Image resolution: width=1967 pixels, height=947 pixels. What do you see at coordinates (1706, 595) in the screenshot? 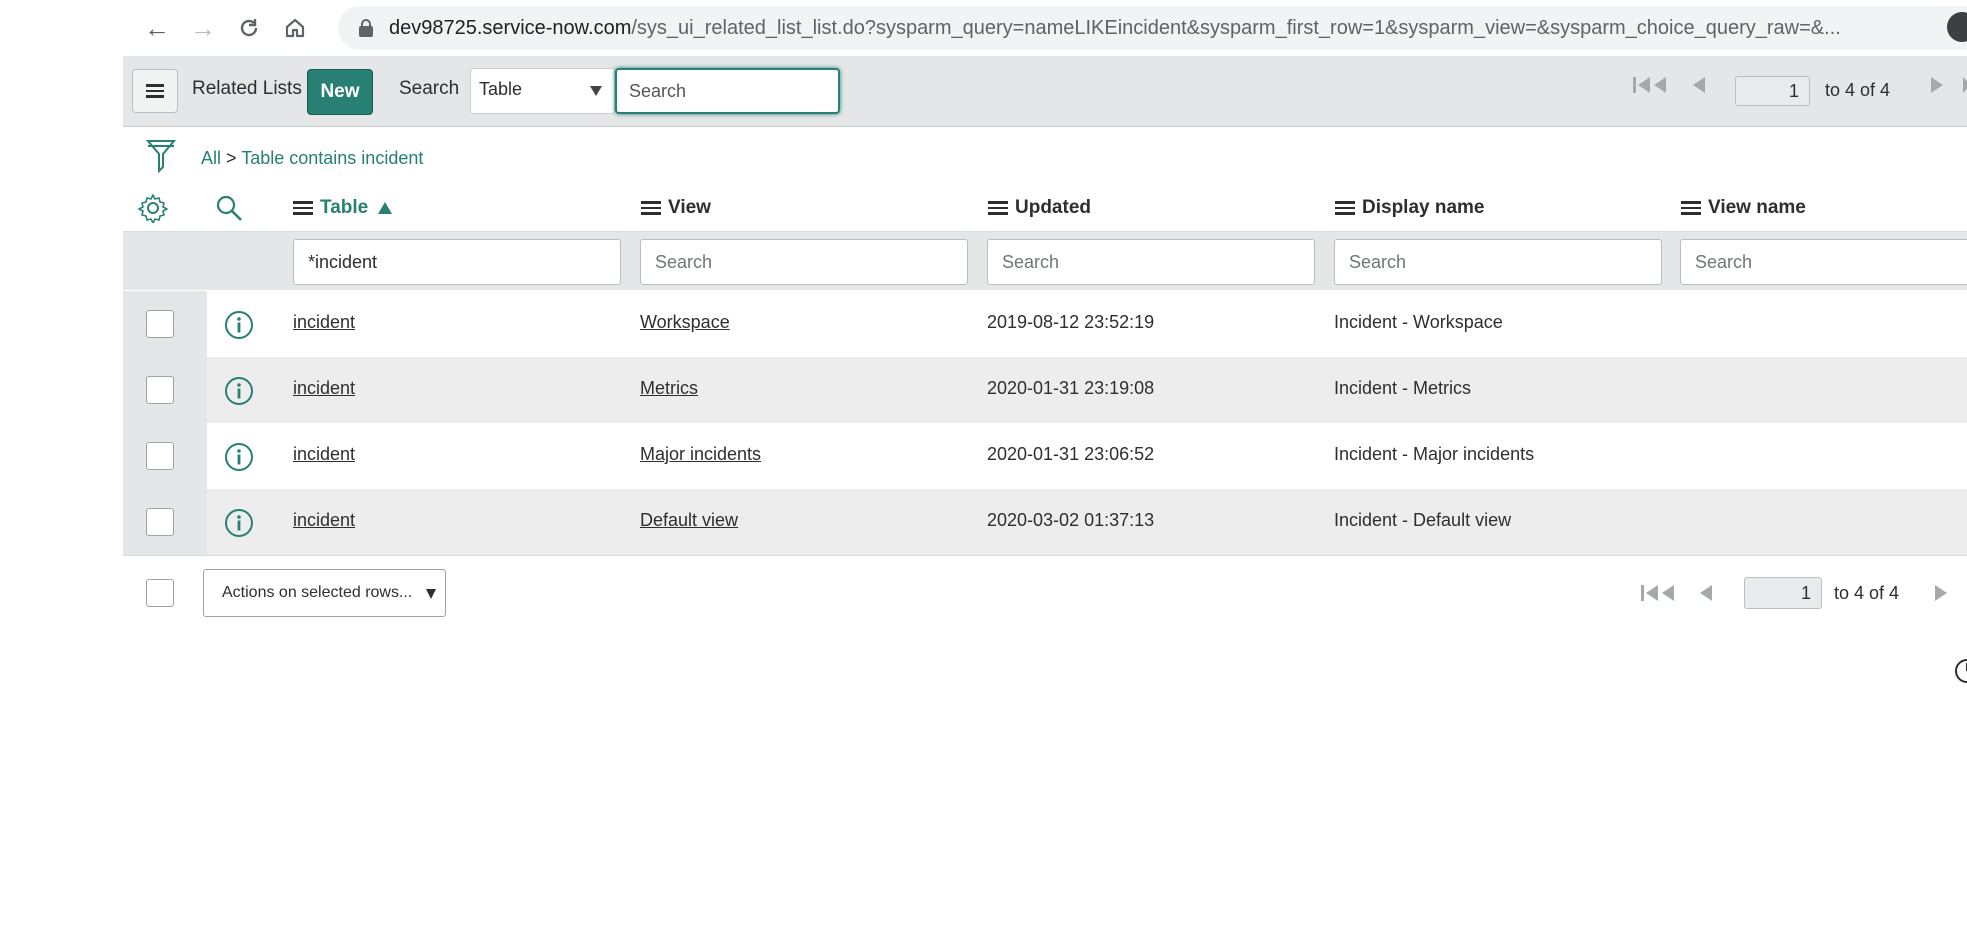
I see `footer-previous-page-icon` at bounding box center [1706, 595].